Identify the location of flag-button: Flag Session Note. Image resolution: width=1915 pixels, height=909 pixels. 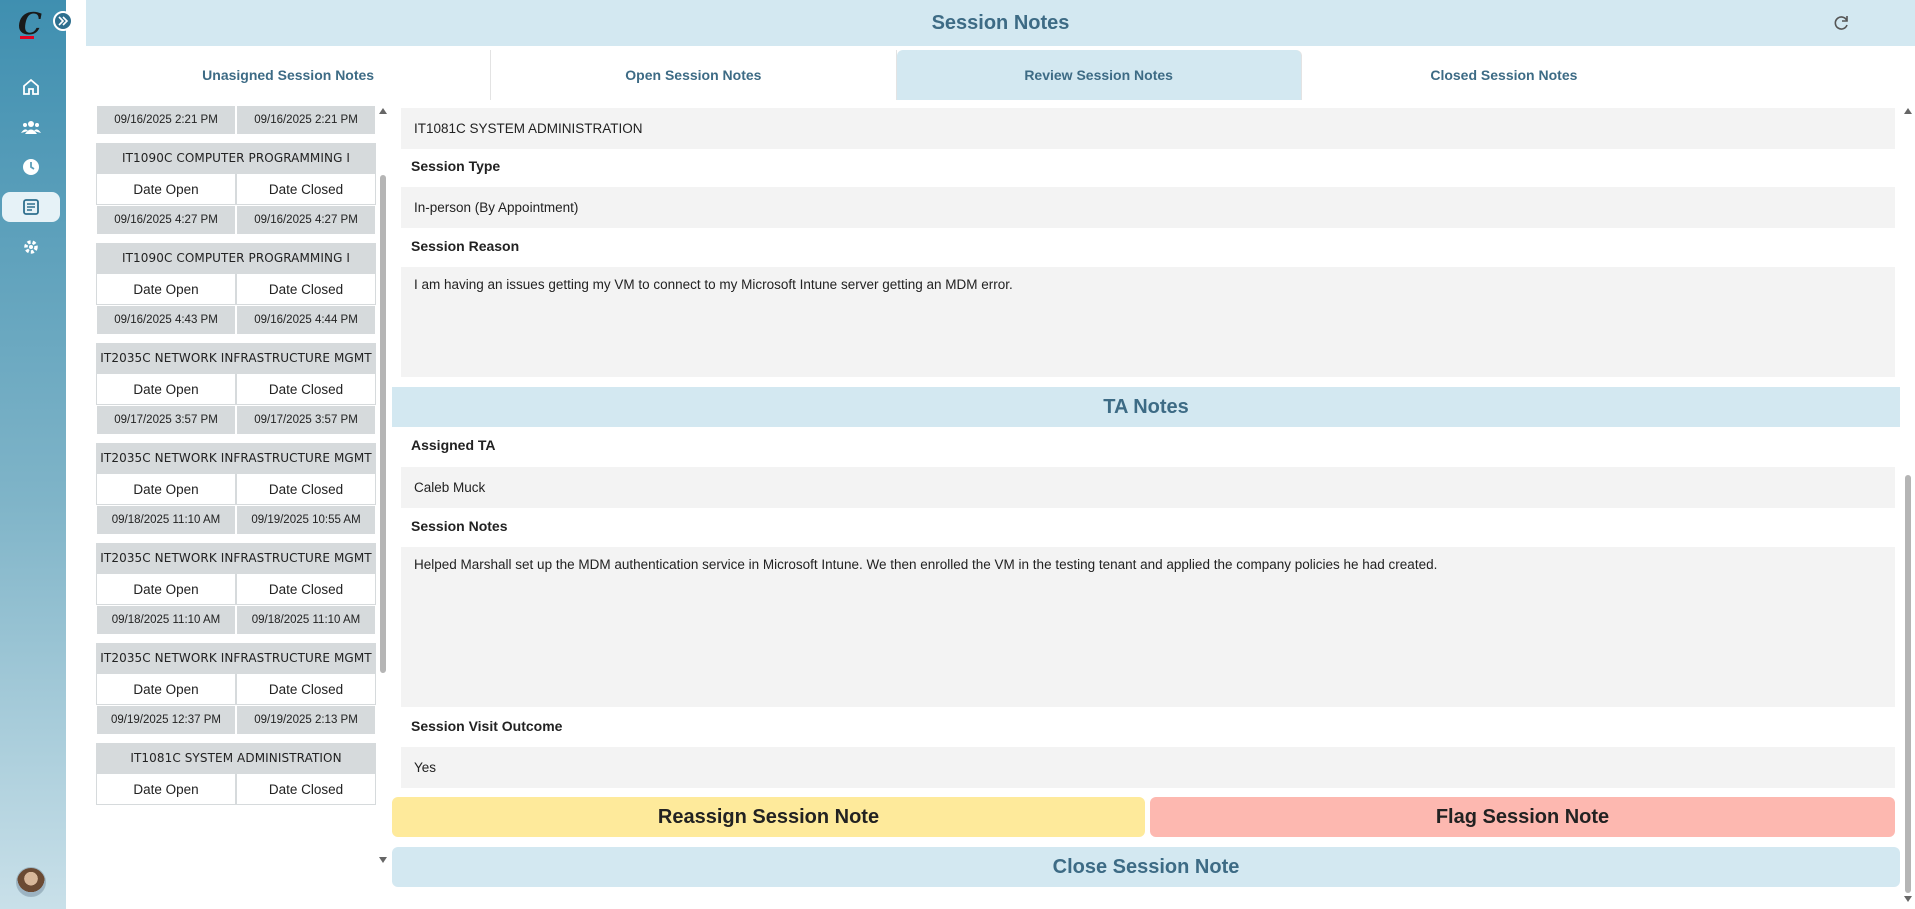
(1522, 817).